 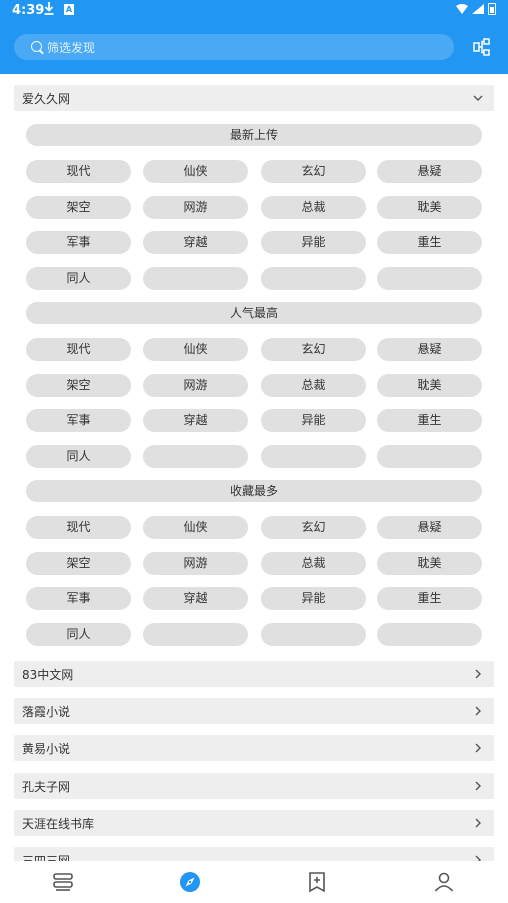 What do you see at coordinates (254, 674) in the screenshot?
I see `group-header-collapsed: 83中文网` at bounding box center [254, 674].